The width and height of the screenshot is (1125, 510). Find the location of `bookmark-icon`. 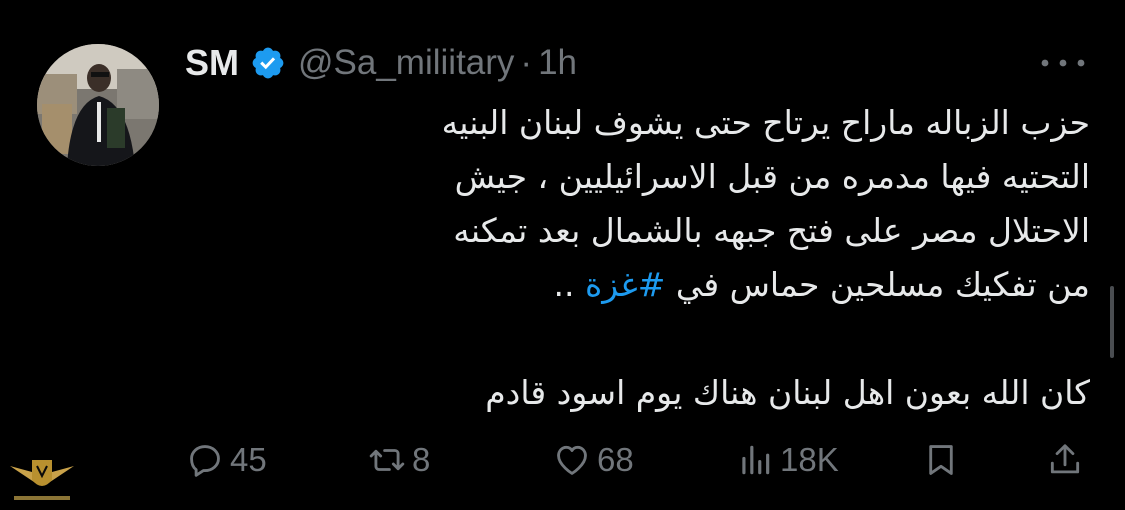

bookmark-icon is located at coordinates (941, 460).